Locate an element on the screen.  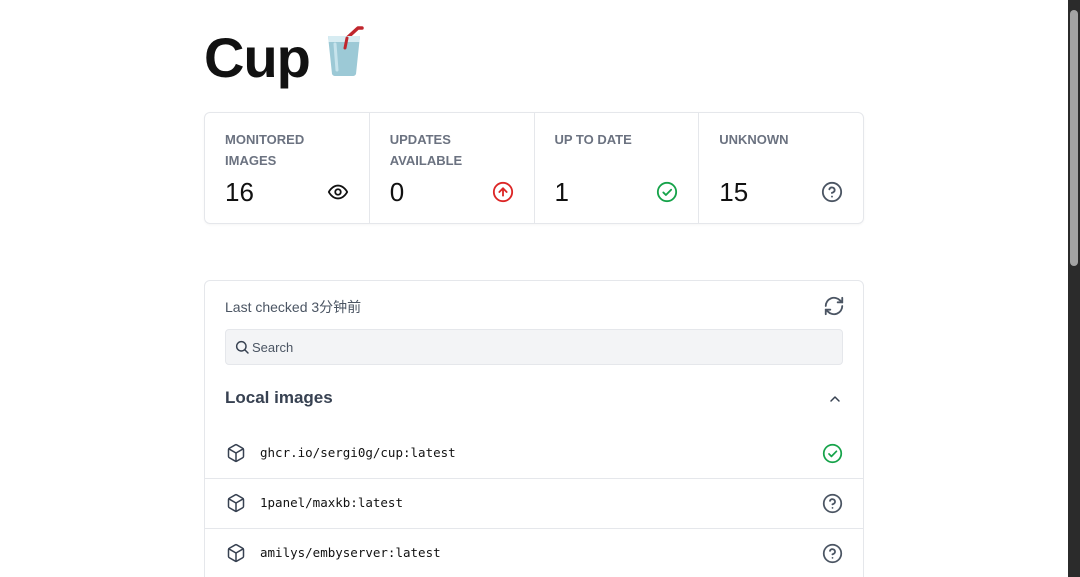
stat-label: UP TO DATE is located at coordinates (593, 139).